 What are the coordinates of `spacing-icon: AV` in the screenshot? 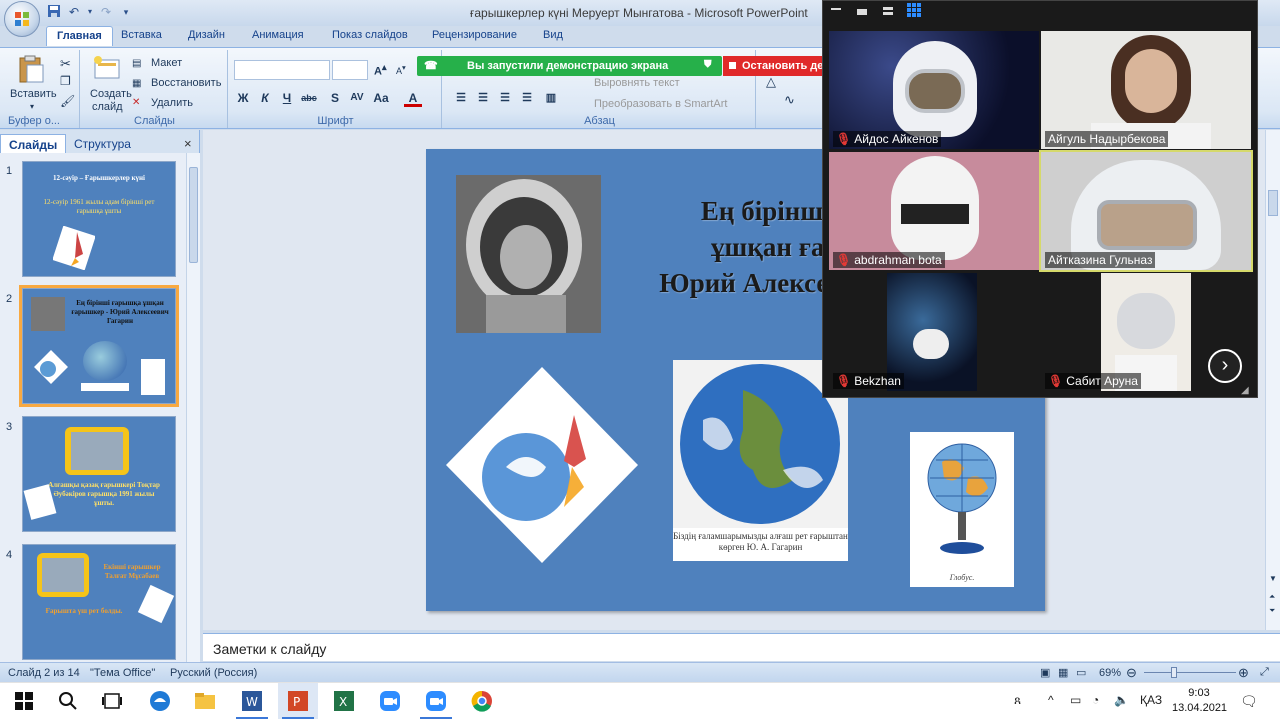 It's located at (357, 98).